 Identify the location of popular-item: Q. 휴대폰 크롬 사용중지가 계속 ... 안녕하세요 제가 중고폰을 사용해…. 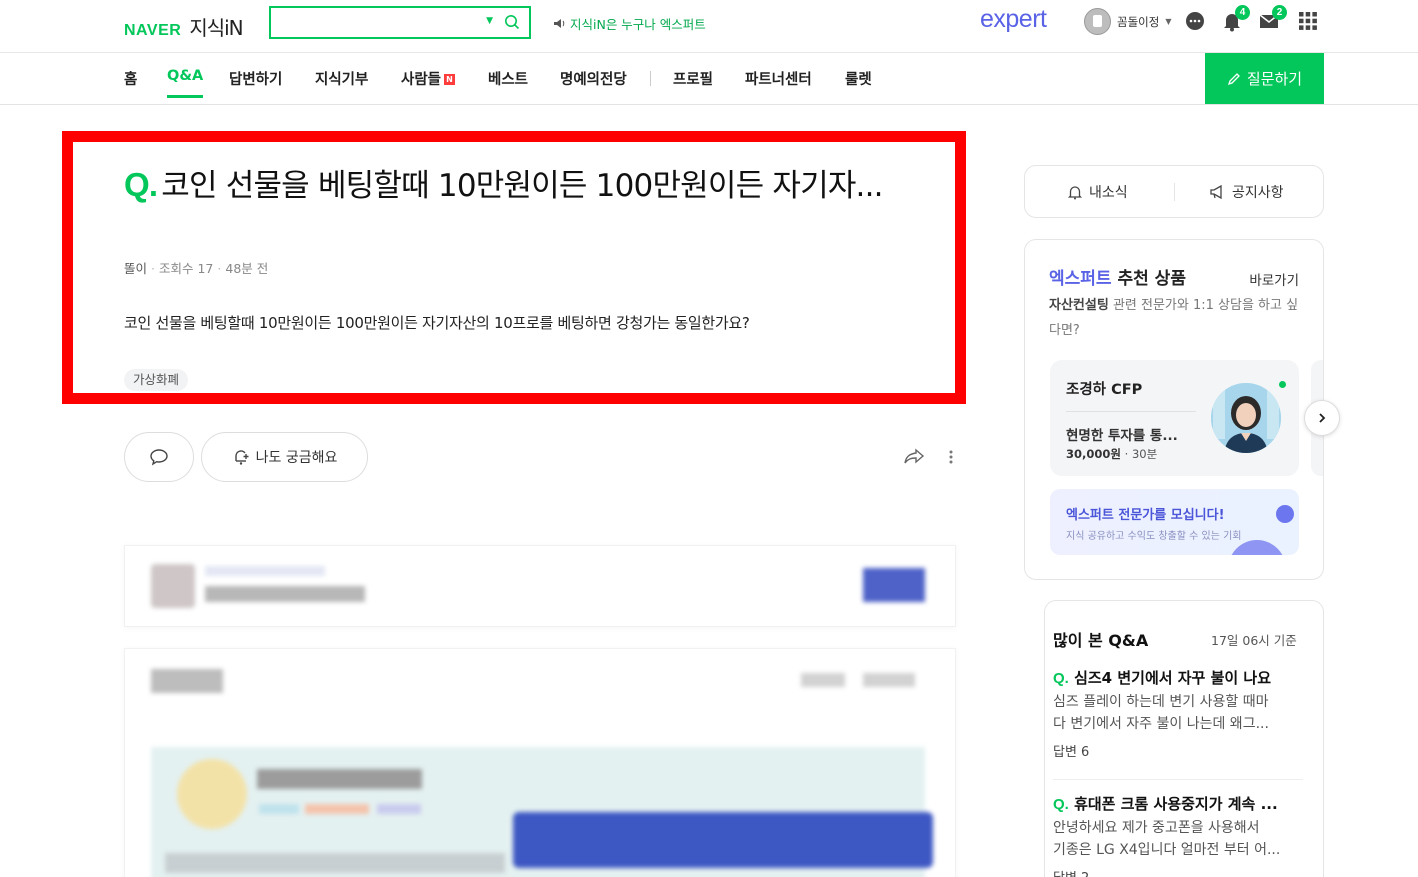
(1178, 835).